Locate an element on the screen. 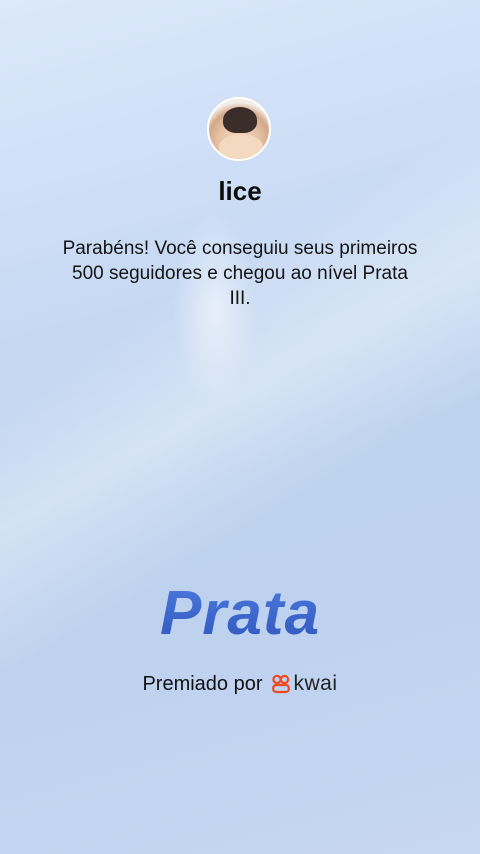 Image resolution: width=480 pixels, height=854 pixels. brand-logo: kwai is located at coordinates (304, 684).